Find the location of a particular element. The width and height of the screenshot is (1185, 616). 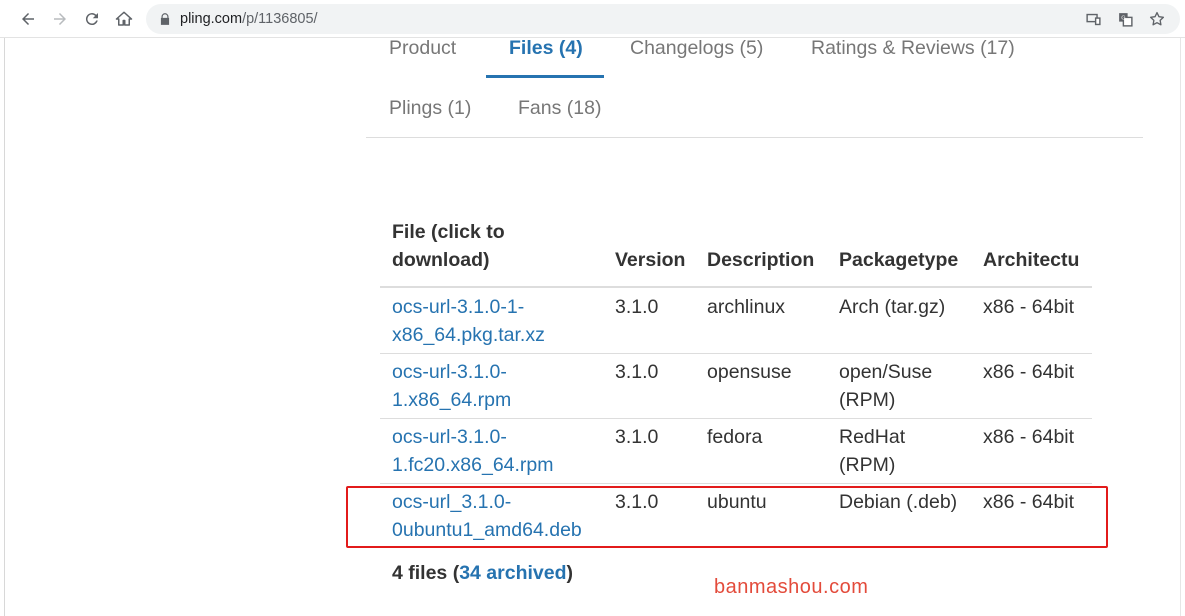

back-button is located at coordinates (28, 19).